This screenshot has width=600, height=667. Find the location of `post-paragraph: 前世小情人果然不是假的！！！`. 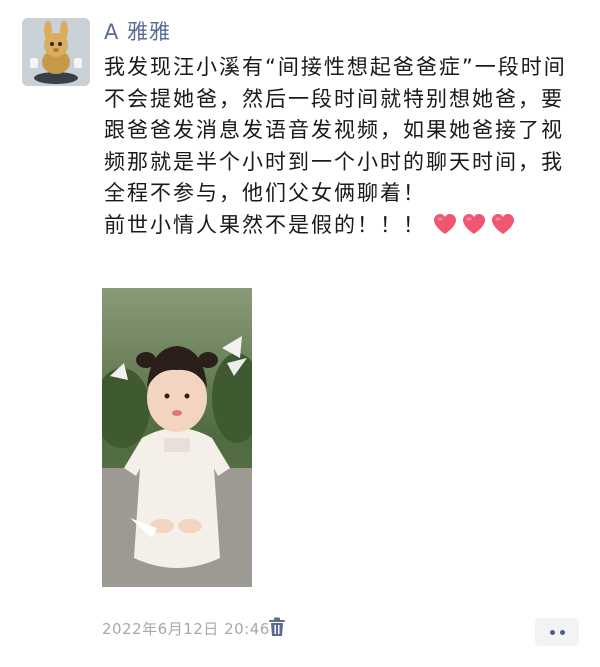

post-paragraph: 前世小情人果然不是假的！！！ is located at coordinates (339, 226).